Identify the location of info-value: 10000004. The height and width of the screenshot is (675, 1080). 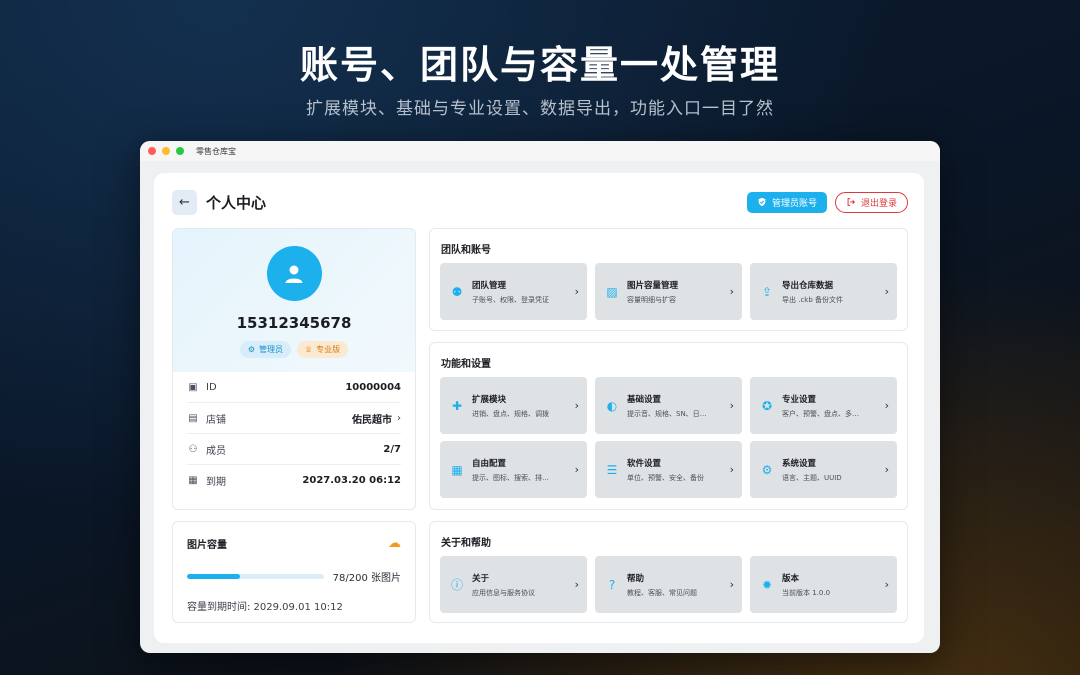
(373, 387).